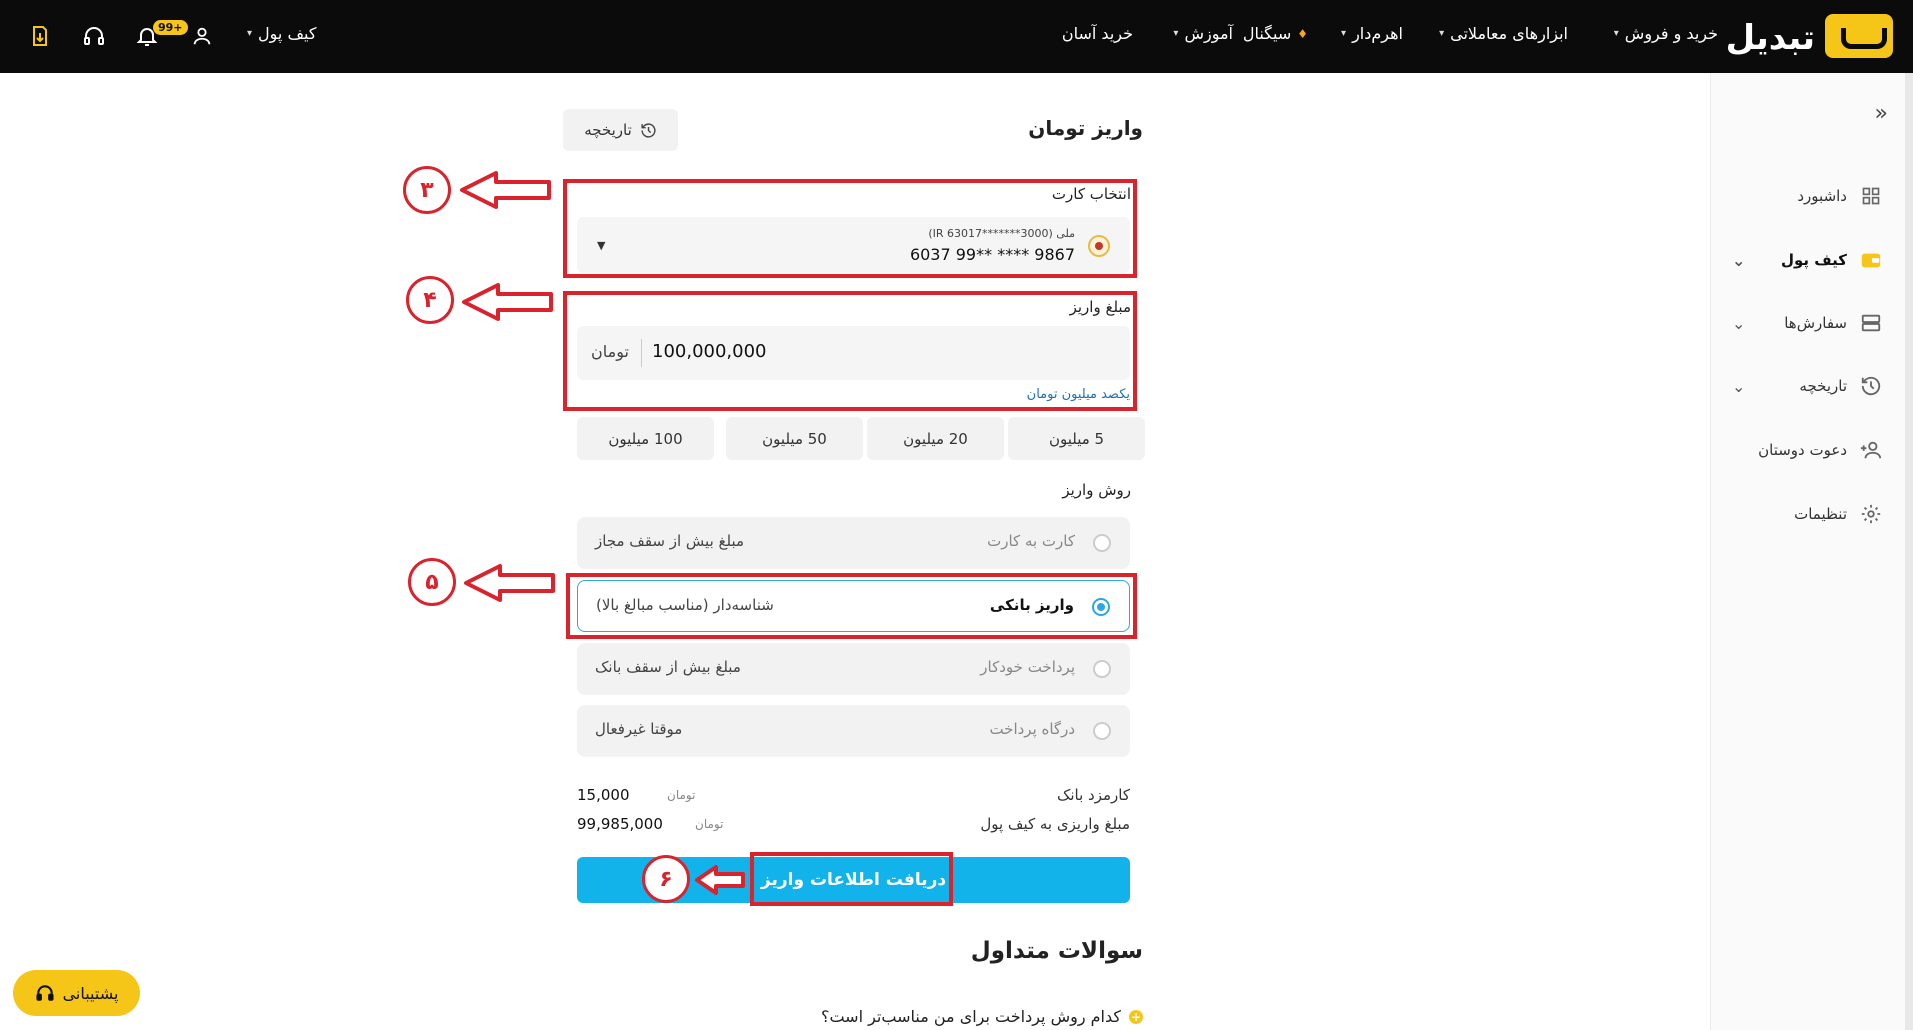 The width and height of the screenshot is (1913, 1030). I want to click on annotation-step-5: ۵, so click(432, 582).